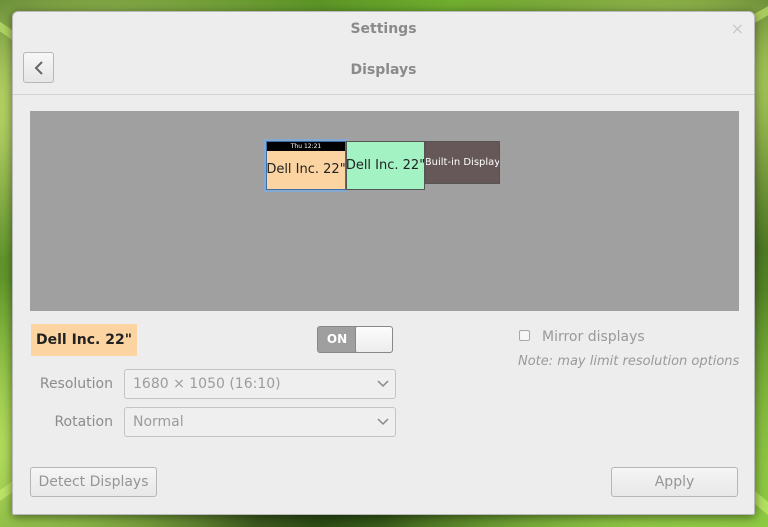  I want to click on monitor-dell-primary: Thu 12:21 Dell Inc. 22", so click(306, 165).